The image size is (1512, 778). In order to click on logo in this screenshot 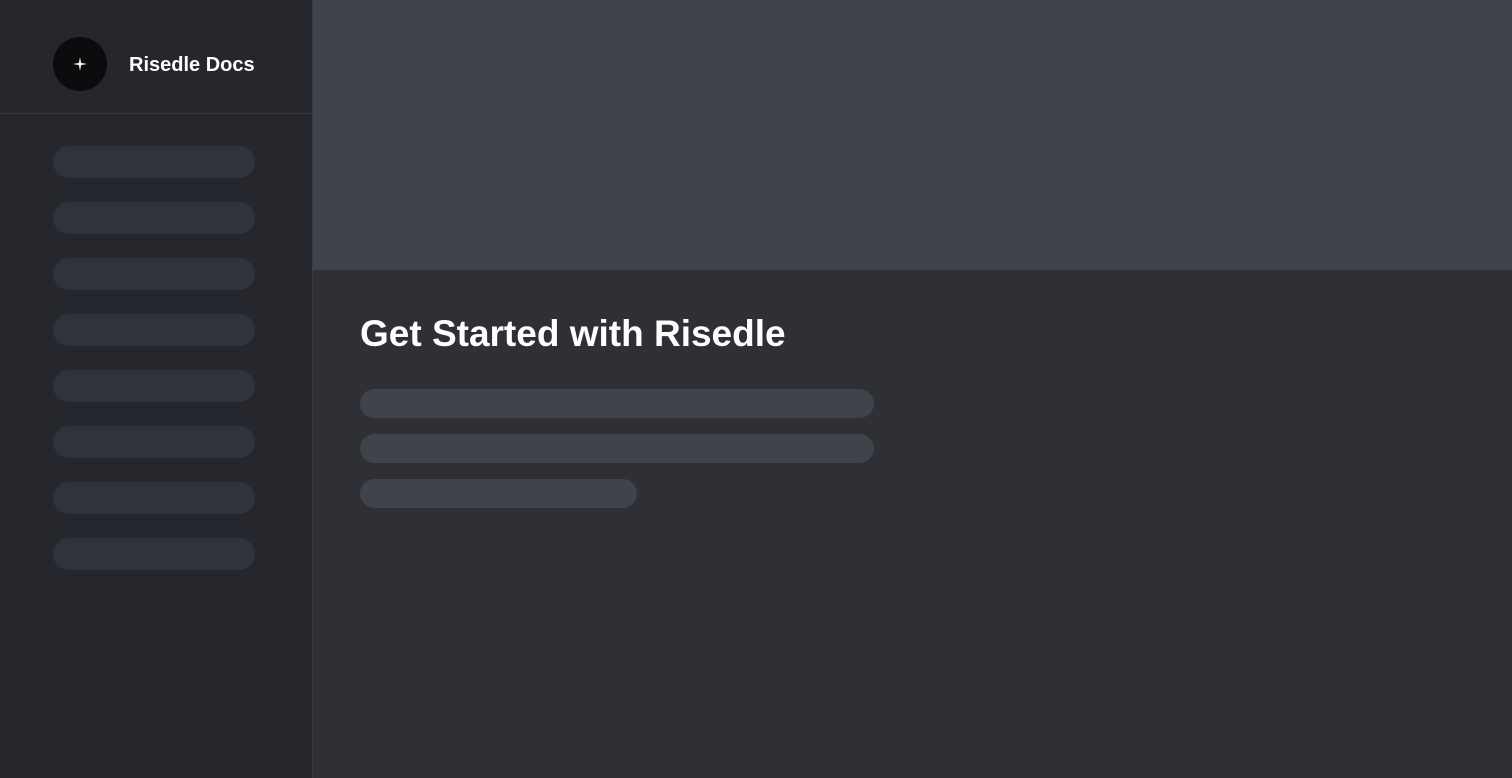, I will do `click(80, 64)`.